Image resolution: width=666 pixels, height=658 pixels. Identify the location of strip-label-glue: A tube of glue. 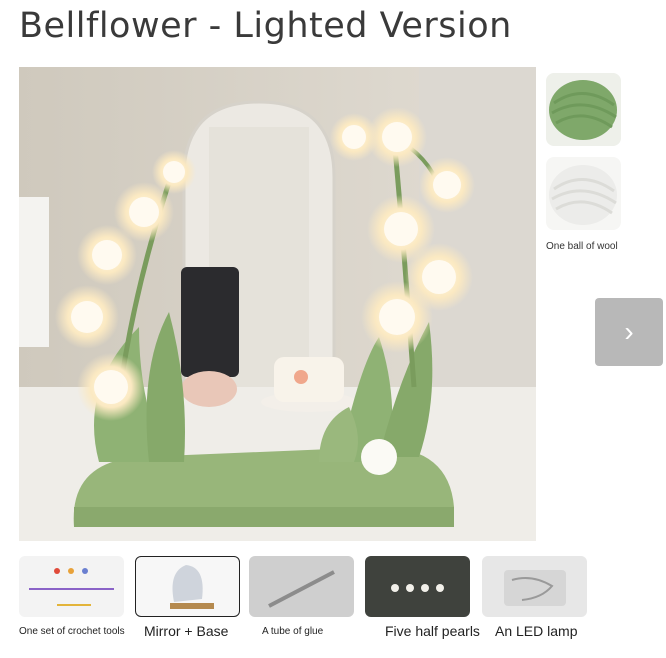
(293, 631).